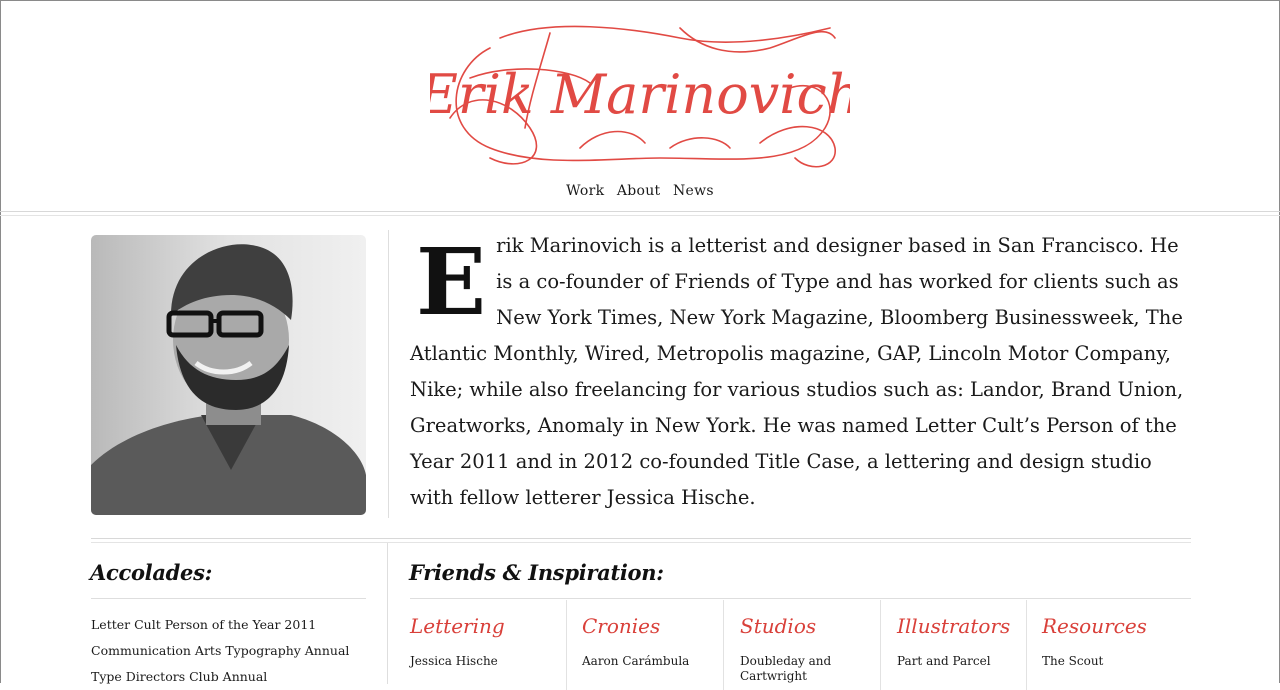 Image resolution: width=1280 pixels, height=690 pixels. I want to click on friends-column-resources: Resources The Scout, so click(1109, 645).